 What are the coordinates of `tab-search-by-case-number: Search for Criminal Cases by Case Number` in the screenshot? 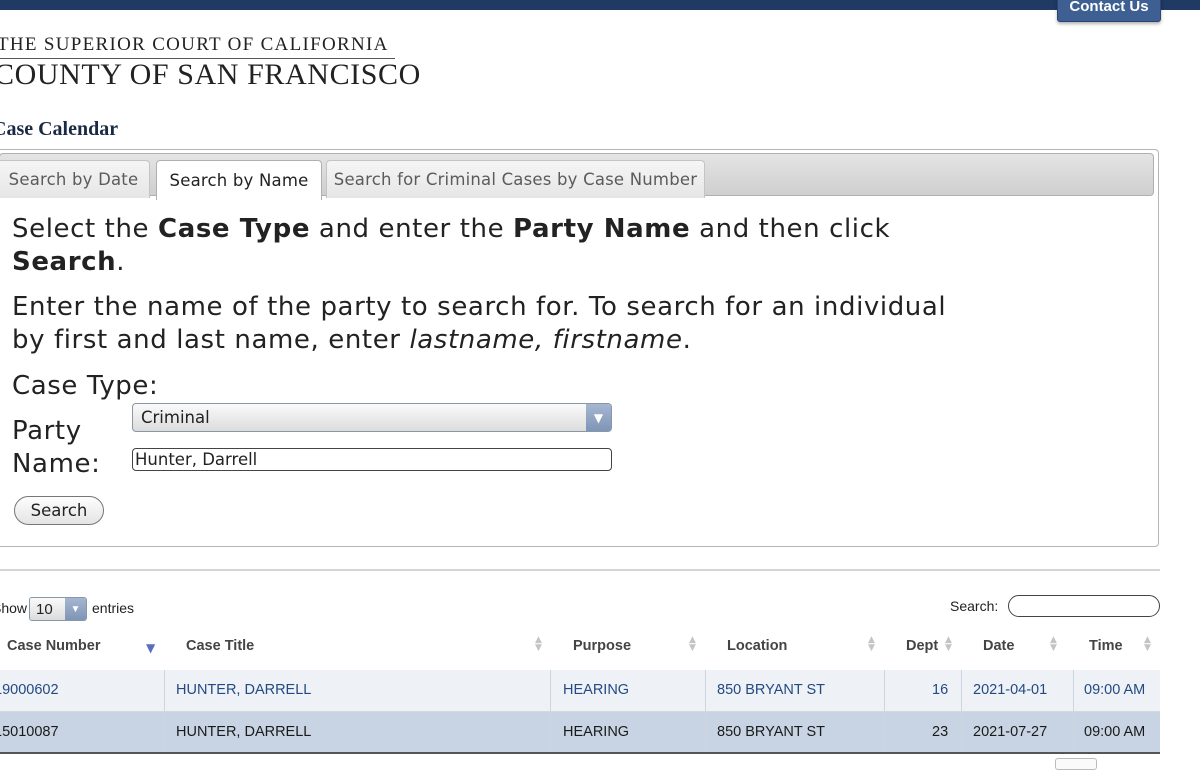 It's located at (515, 179).